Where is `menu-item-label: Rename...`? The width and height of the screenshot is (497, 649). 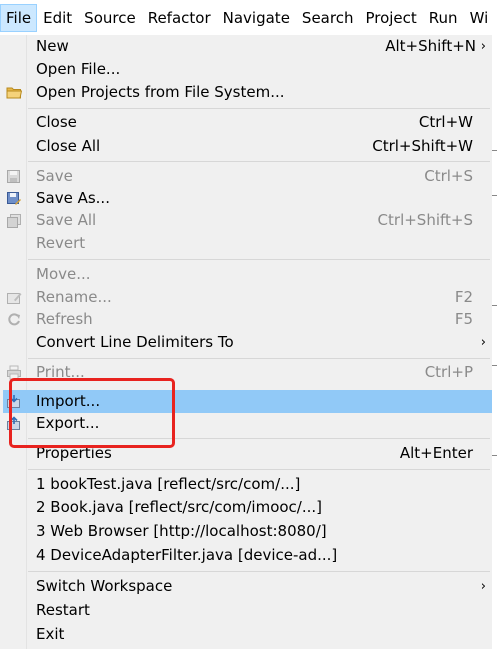 menu-item-label: Rename... is located at coordinates (74, 297).